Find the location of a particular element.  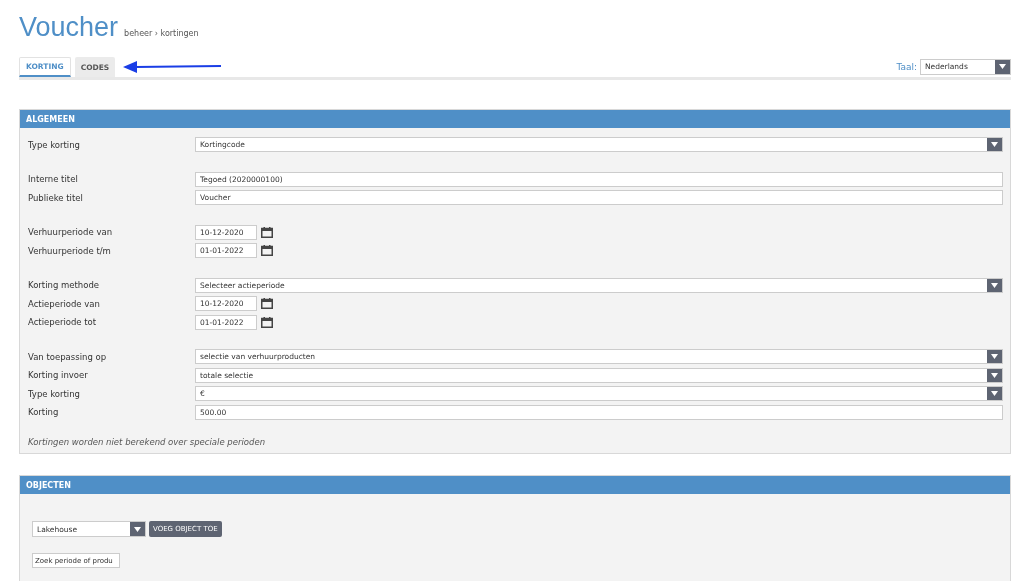

field-label: Actieperiode tot is located at coordinates (63, 322).